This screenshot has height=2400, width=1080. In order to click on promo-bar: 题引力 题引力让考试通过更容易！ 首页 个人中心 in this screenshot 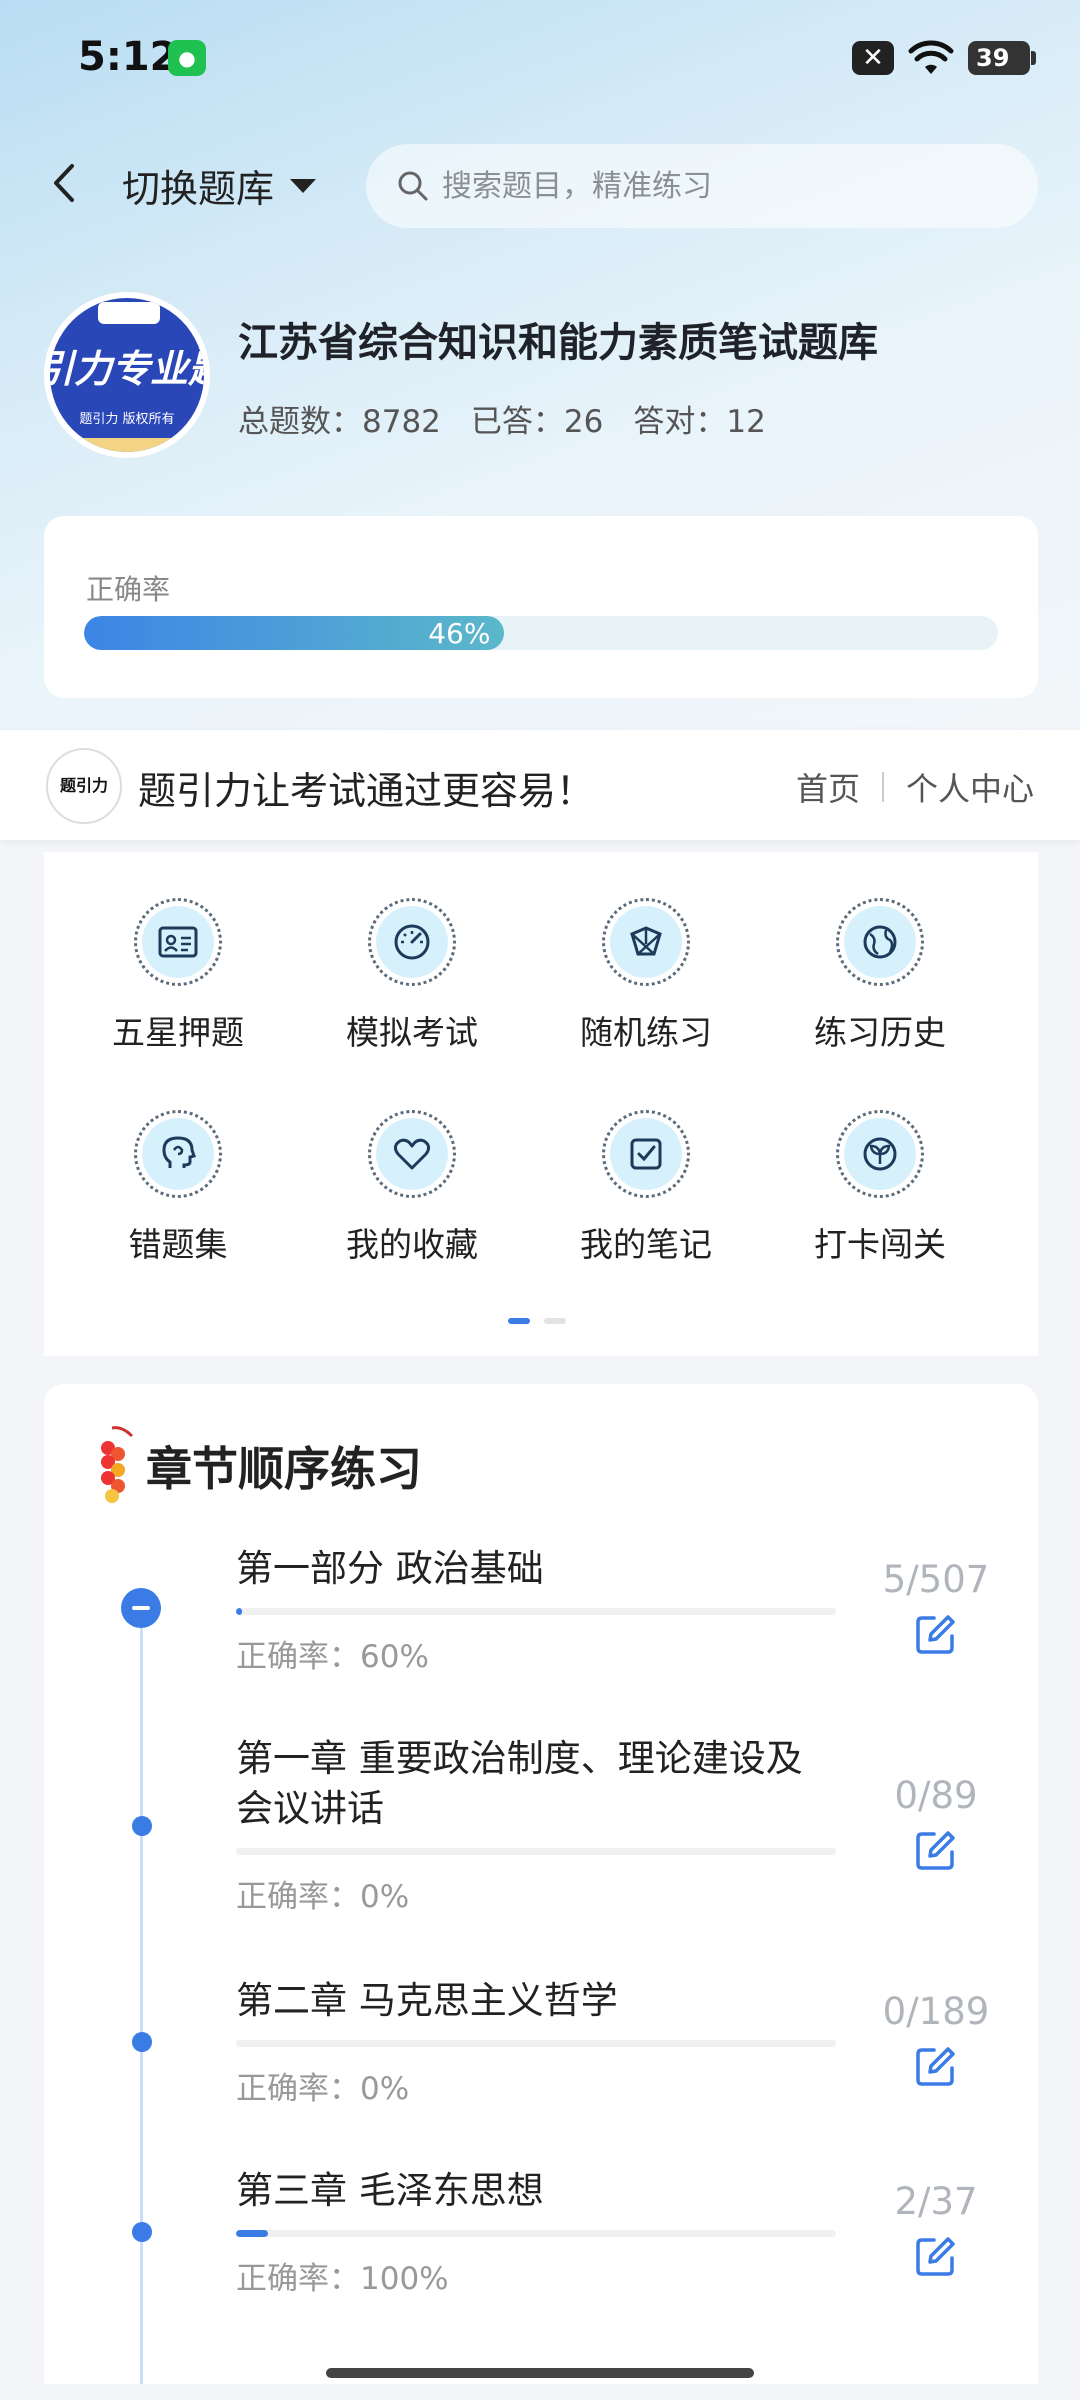, I will do `click(540, 785)`.